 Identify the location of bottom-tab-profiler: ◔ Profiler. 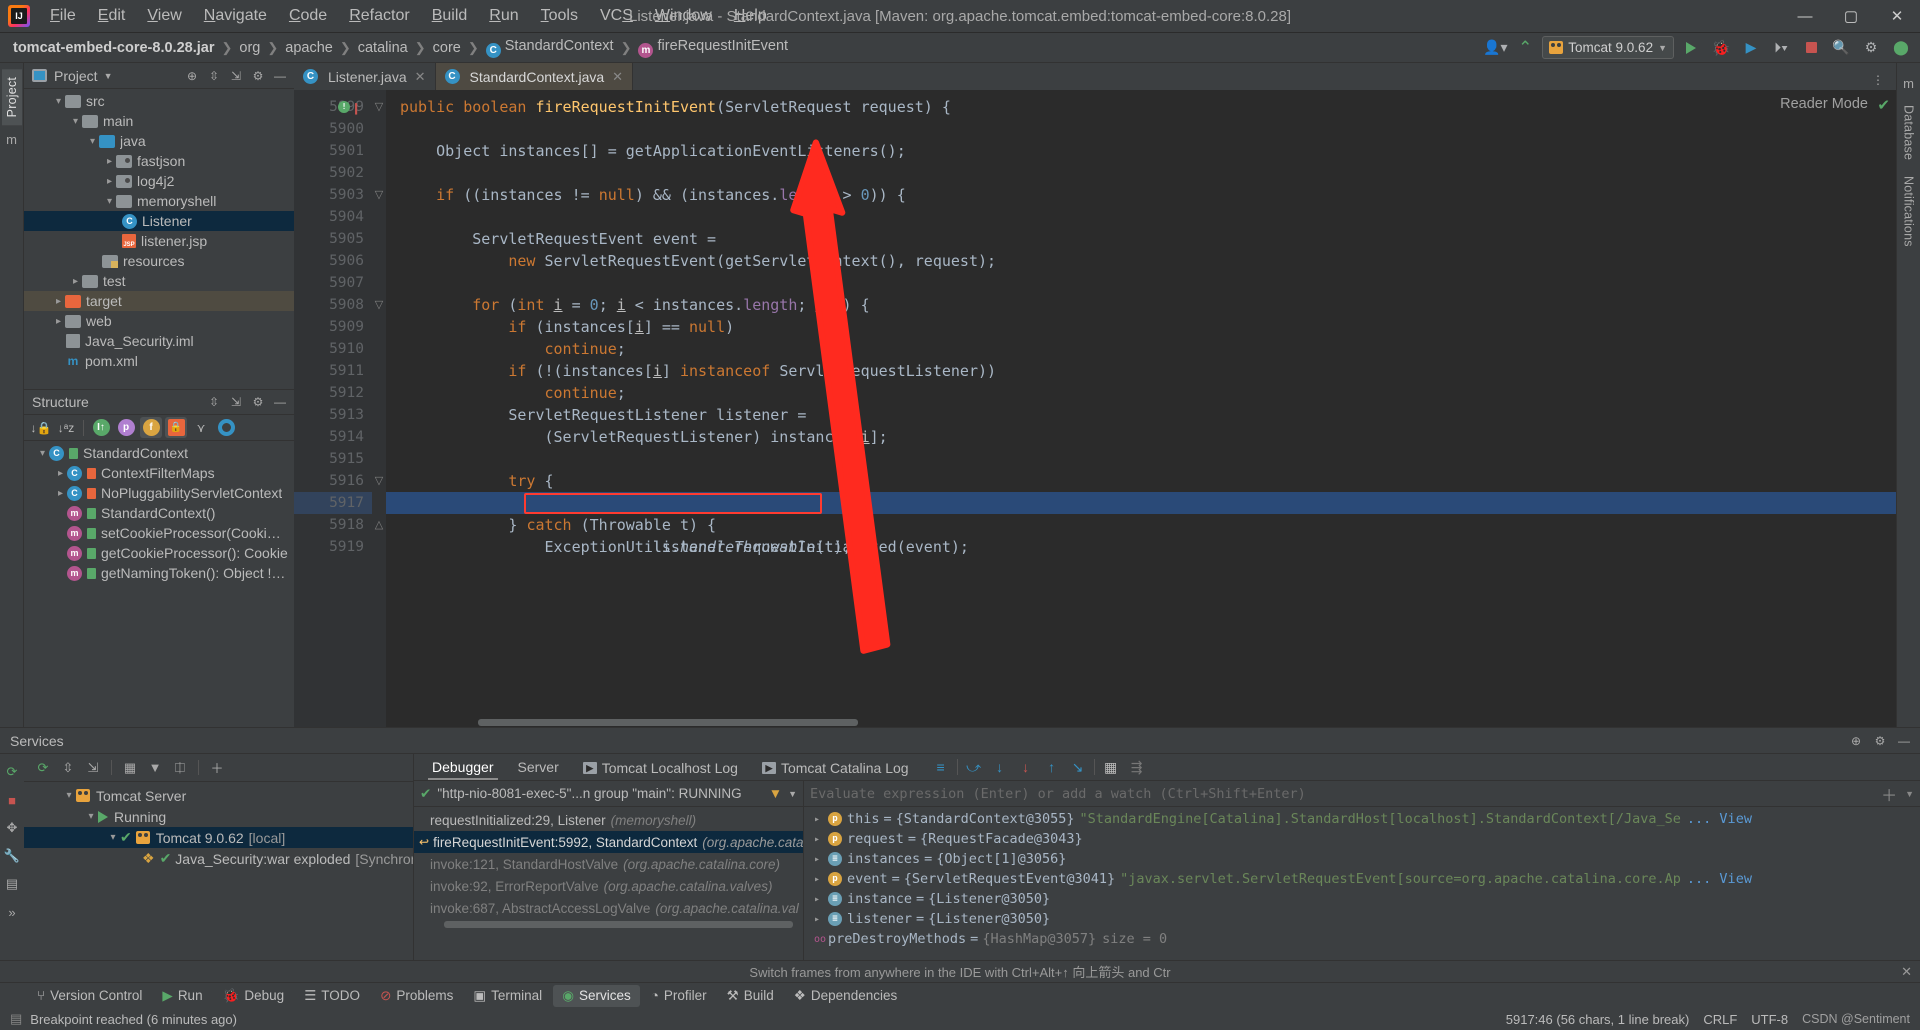
(679, 995).